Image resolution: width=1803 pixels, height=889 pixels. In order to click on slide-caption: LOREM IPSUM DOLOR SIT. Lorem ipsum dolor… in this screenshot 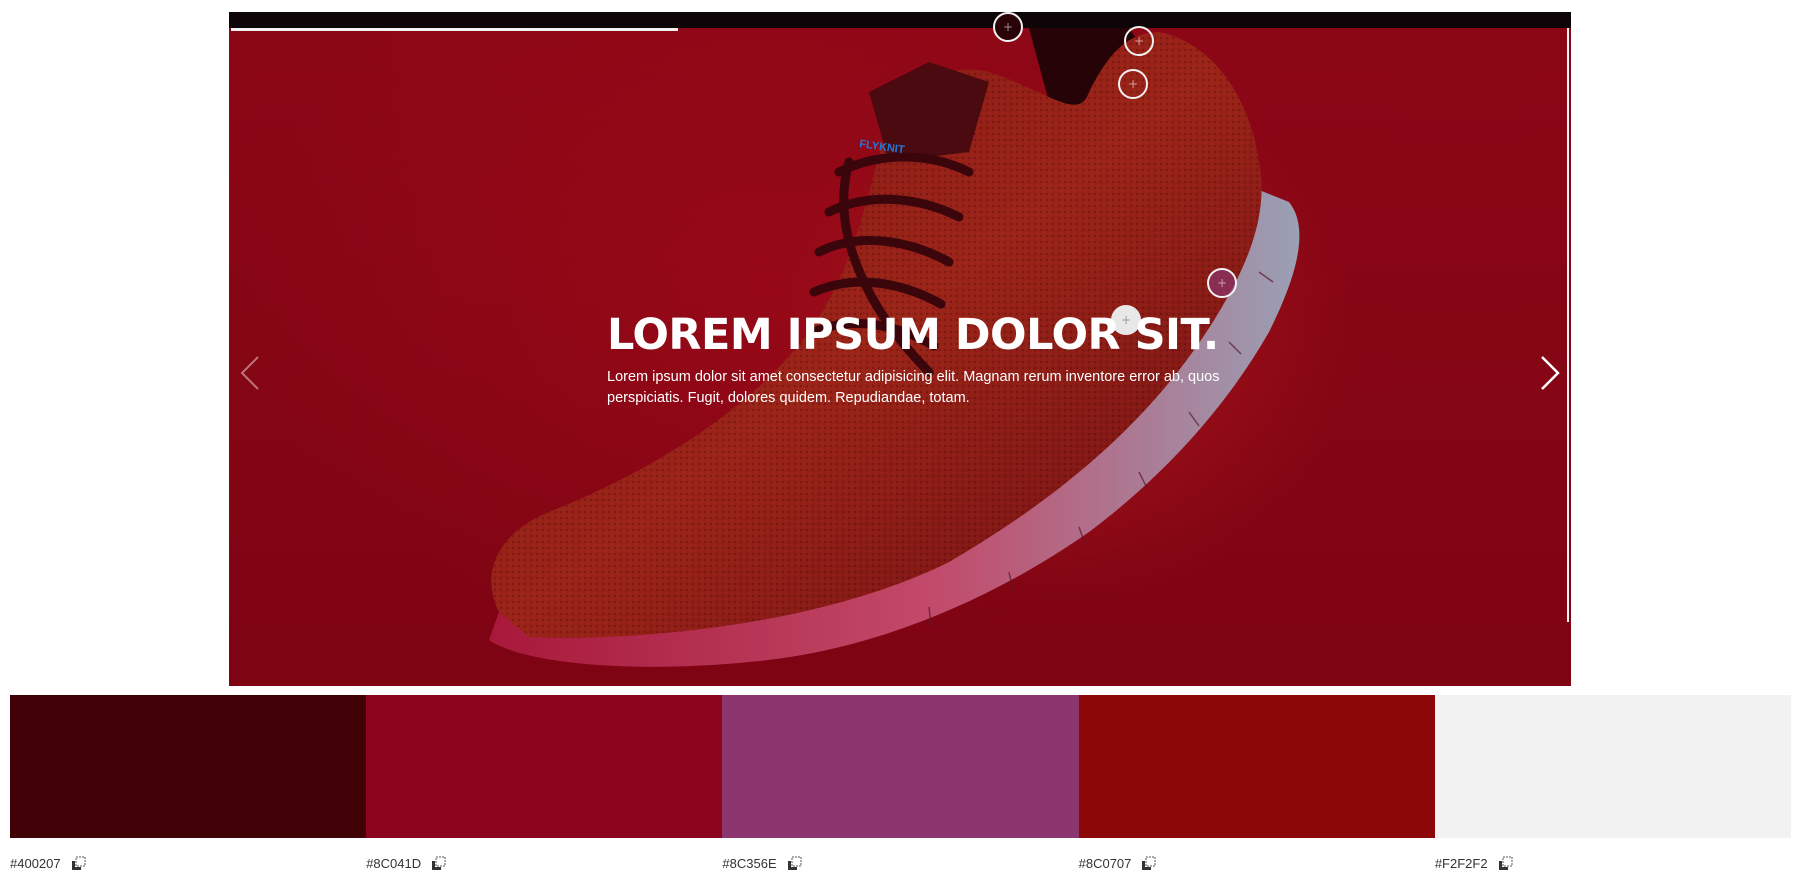, I will do `click(917, 359)`.